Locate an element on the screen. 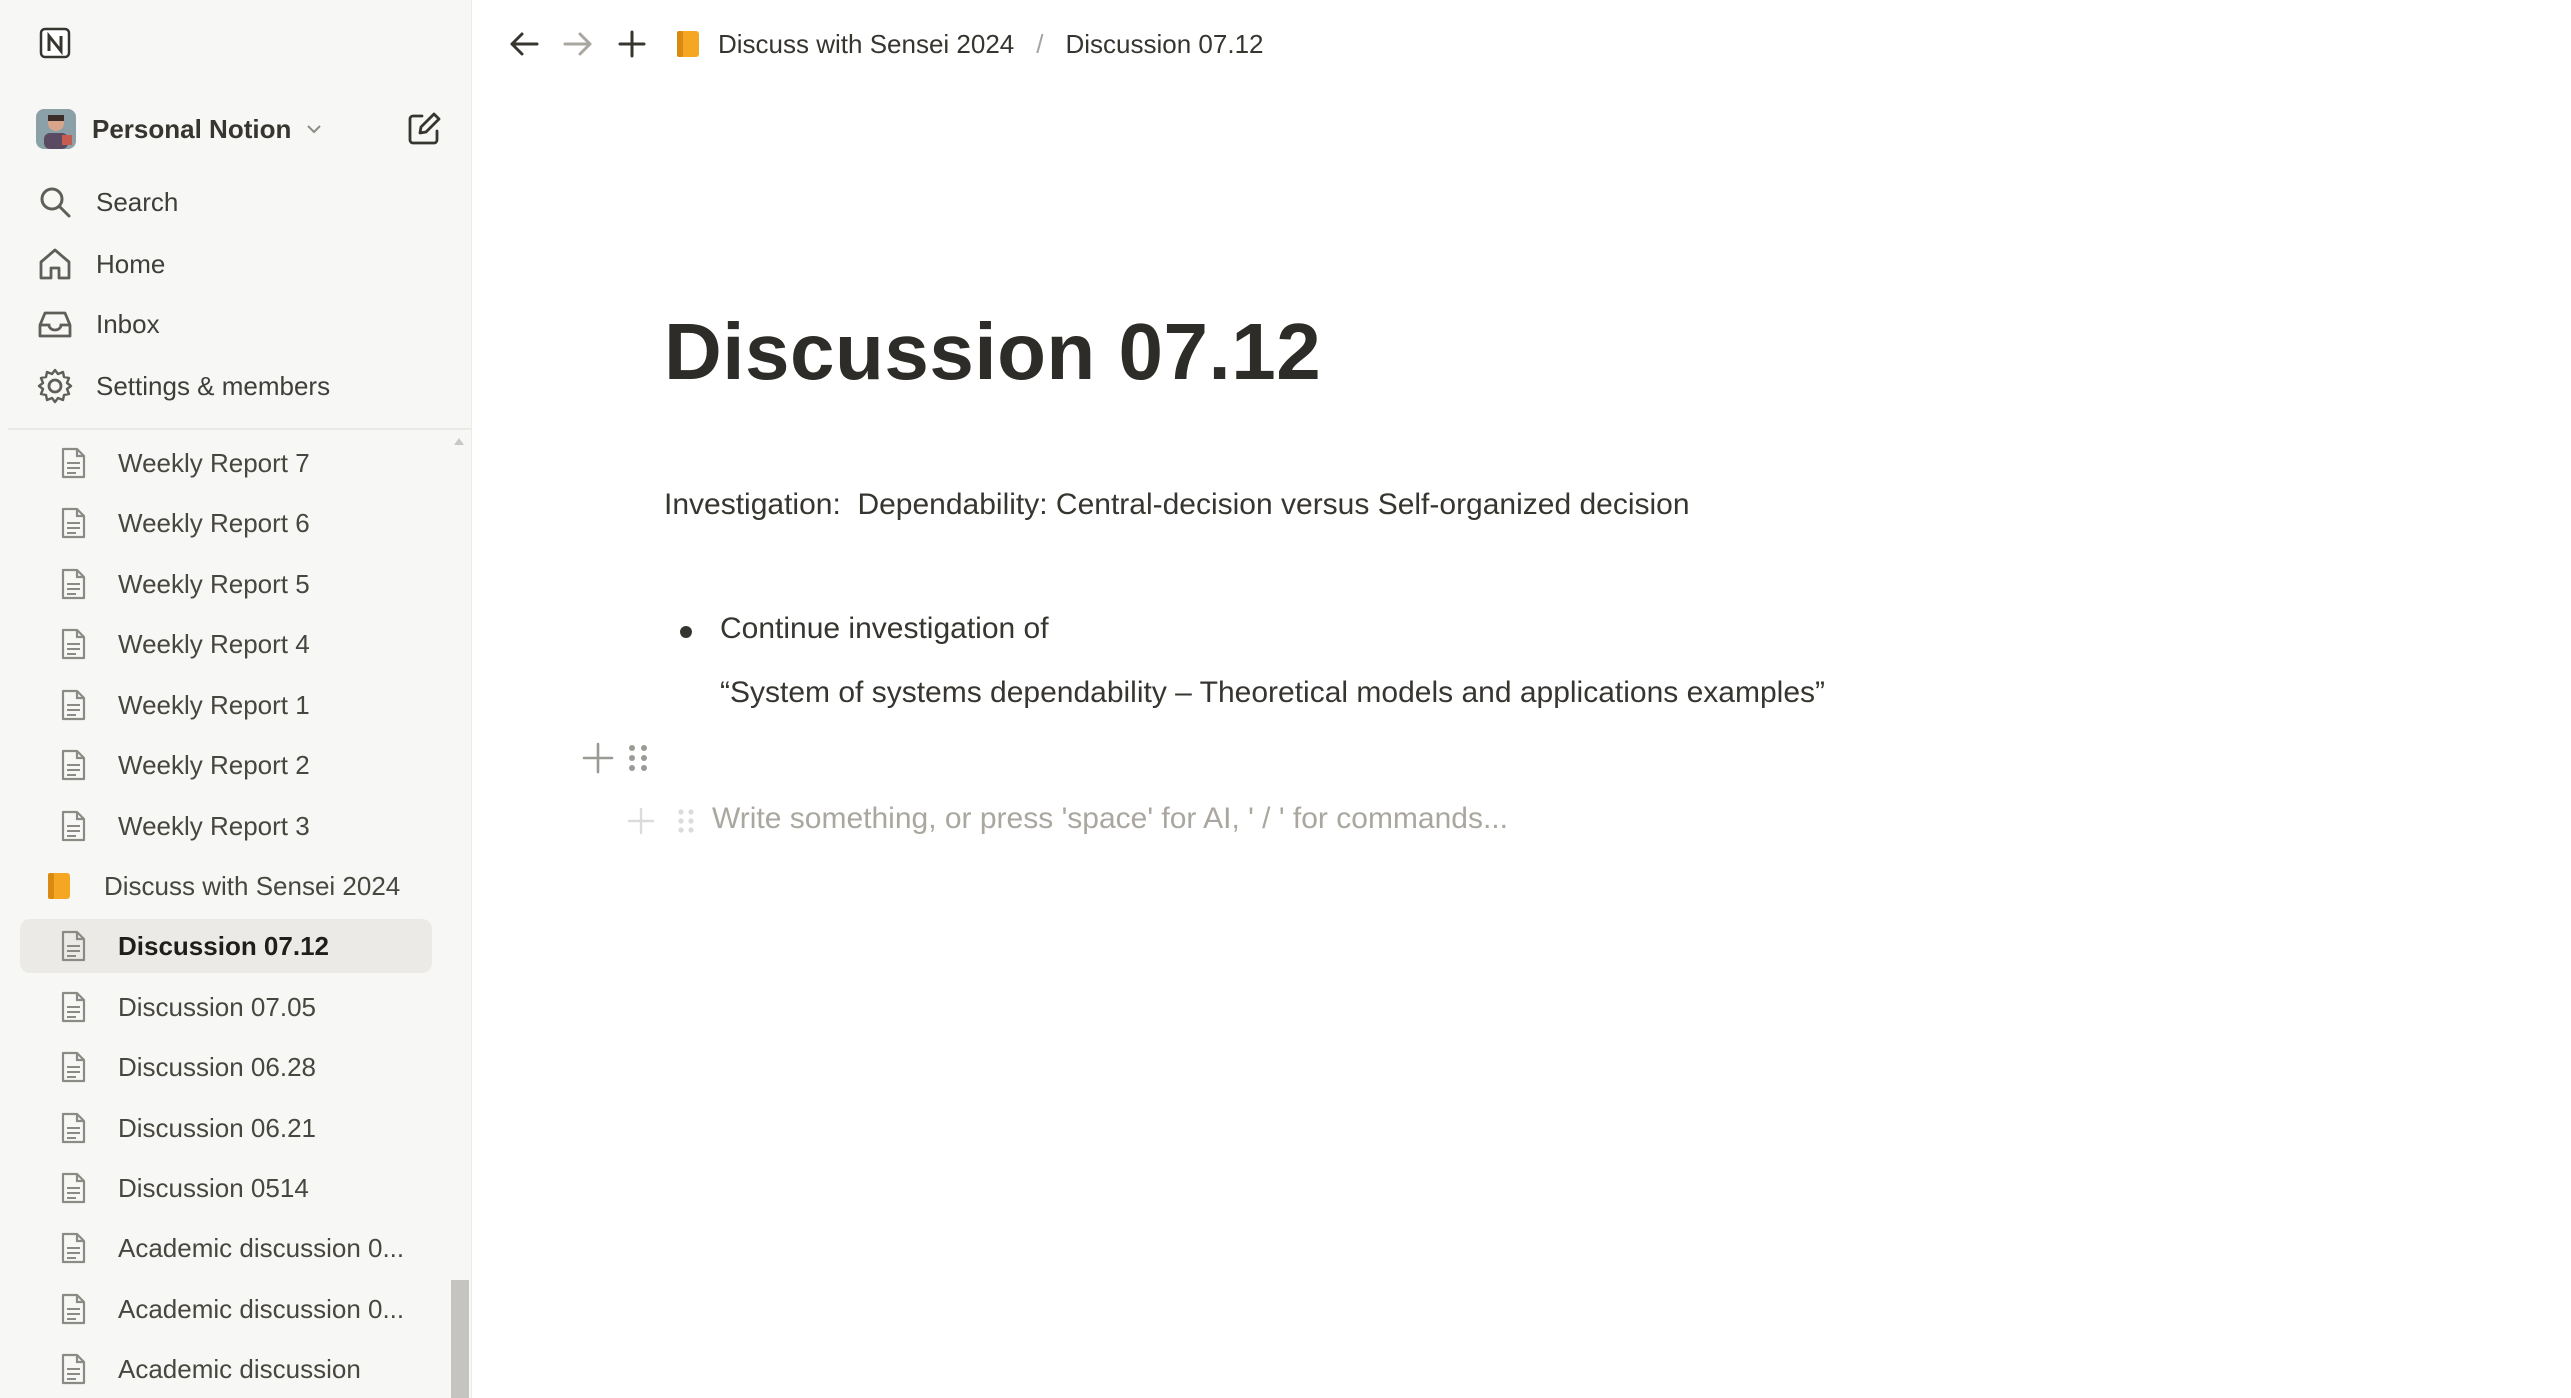 The height and width of the screenshot is (1398, 2571). new-tab-button is located at coordinates (632, 44).